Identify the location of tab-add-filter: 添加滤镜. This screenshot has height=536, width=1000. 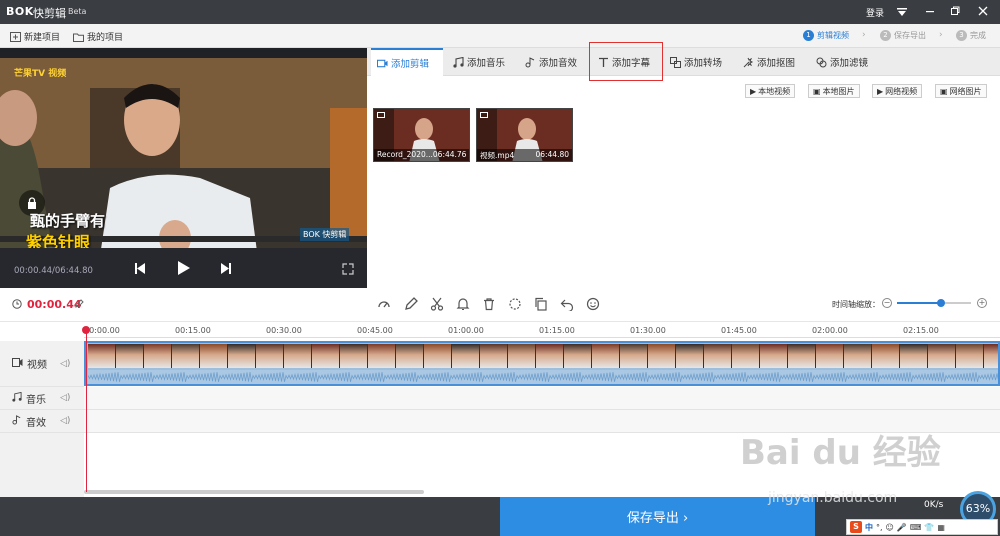
(846, 62).